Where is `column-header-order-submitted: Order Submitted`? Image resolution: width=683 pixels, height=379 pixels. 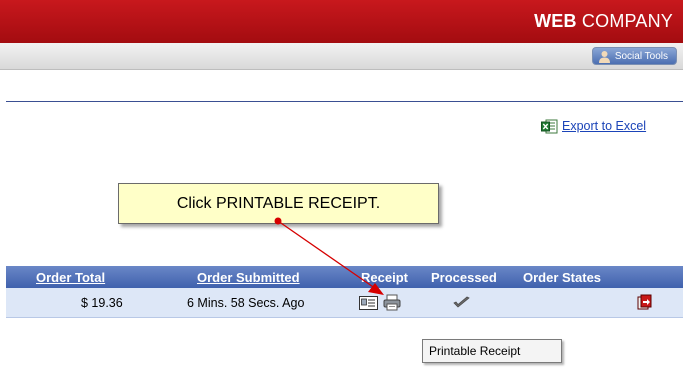 column-header-order-submitted: Order Submitted is located at coordinates (248, 277).